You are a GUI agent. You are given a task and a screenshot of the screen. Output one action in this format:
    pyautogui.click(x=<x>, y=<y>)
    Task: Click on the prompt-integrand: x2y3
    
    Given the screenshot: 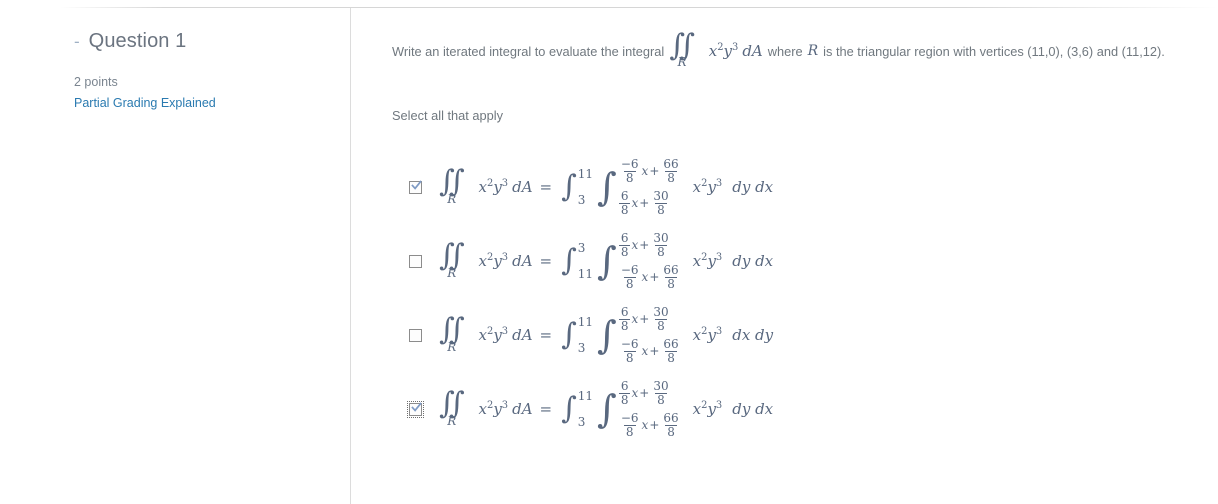 What is the action you would take?
    pyautogui.click(x=724, y=50)
    